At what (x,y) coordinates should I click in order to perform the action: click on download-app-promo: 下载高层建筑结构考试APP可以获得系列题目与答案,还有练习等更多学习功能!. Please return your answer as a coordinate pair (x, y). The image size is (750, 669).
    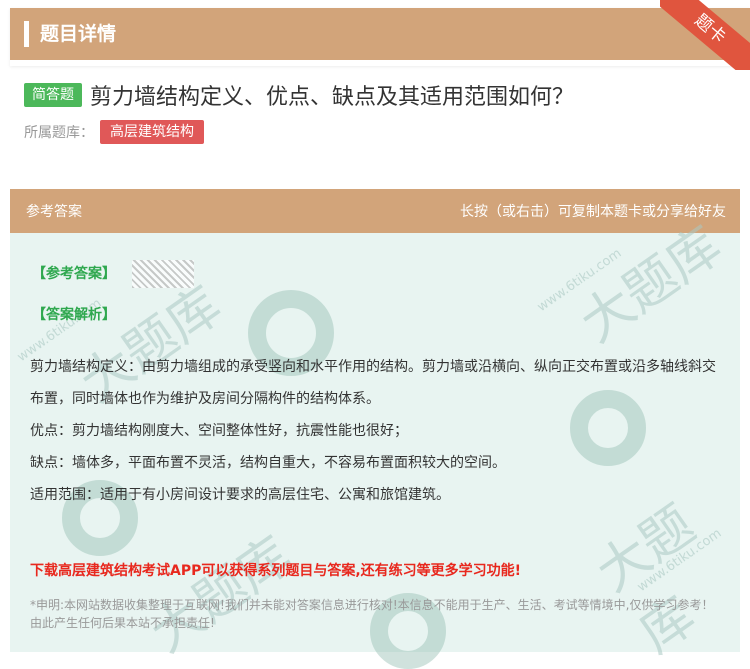
    Looking at the image, I should click on (275, 570).